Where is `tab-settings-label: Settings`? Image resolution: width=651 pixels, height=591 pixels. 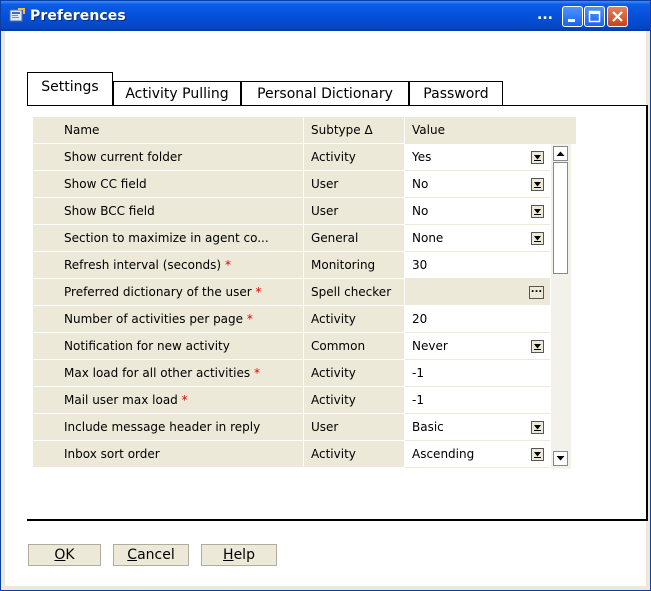 tab-settings-label: Settings is located at coordinates (70, 87).